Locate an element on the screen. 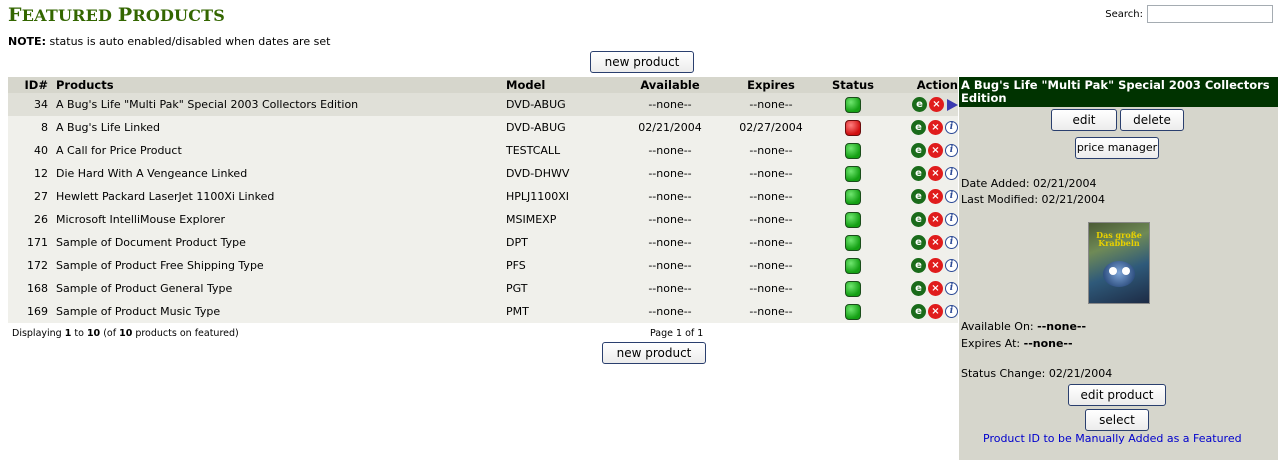 This screenshot has height=468, width=1278. product-image: Das große Krabbeln is located at coordinates (1119, 263).